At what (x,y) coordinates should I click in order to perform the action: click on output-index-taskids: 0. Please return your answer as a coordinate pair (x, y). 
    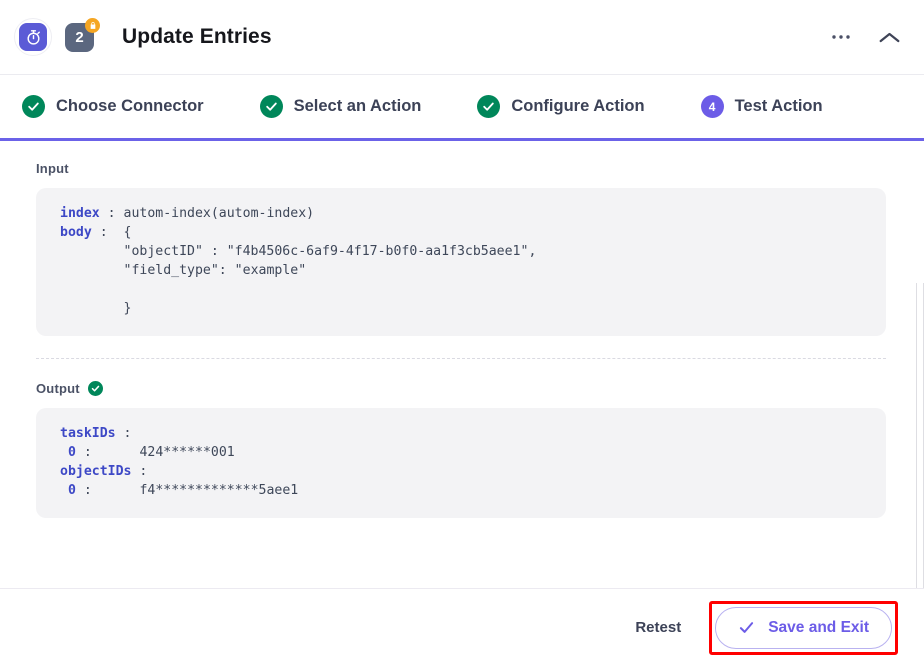
    Looking at the image, I should click on (71, 452).